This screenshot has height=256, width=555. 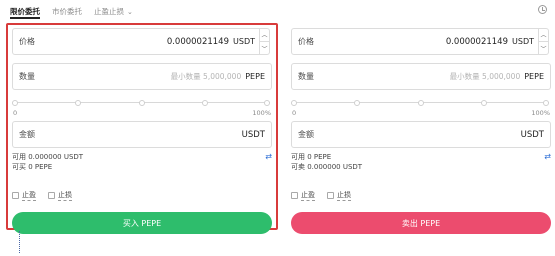 What do you see at coordinates (48, 157) in the screenshot?
I see `buy-available: 可用 0.000000 USDT` at bounding box center [48, 157].